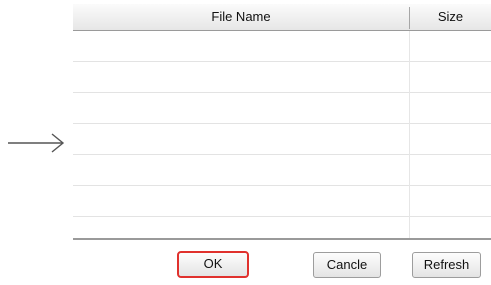 The height and width of the screenshot is (285, 491). Describe the element at coordinates (446, 265) in the screenshot. I see `refresh-button: Refresh` at that location.